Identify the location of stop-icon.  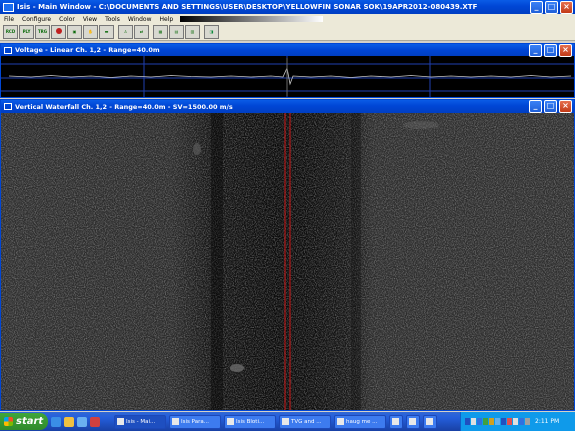
(58, 32).